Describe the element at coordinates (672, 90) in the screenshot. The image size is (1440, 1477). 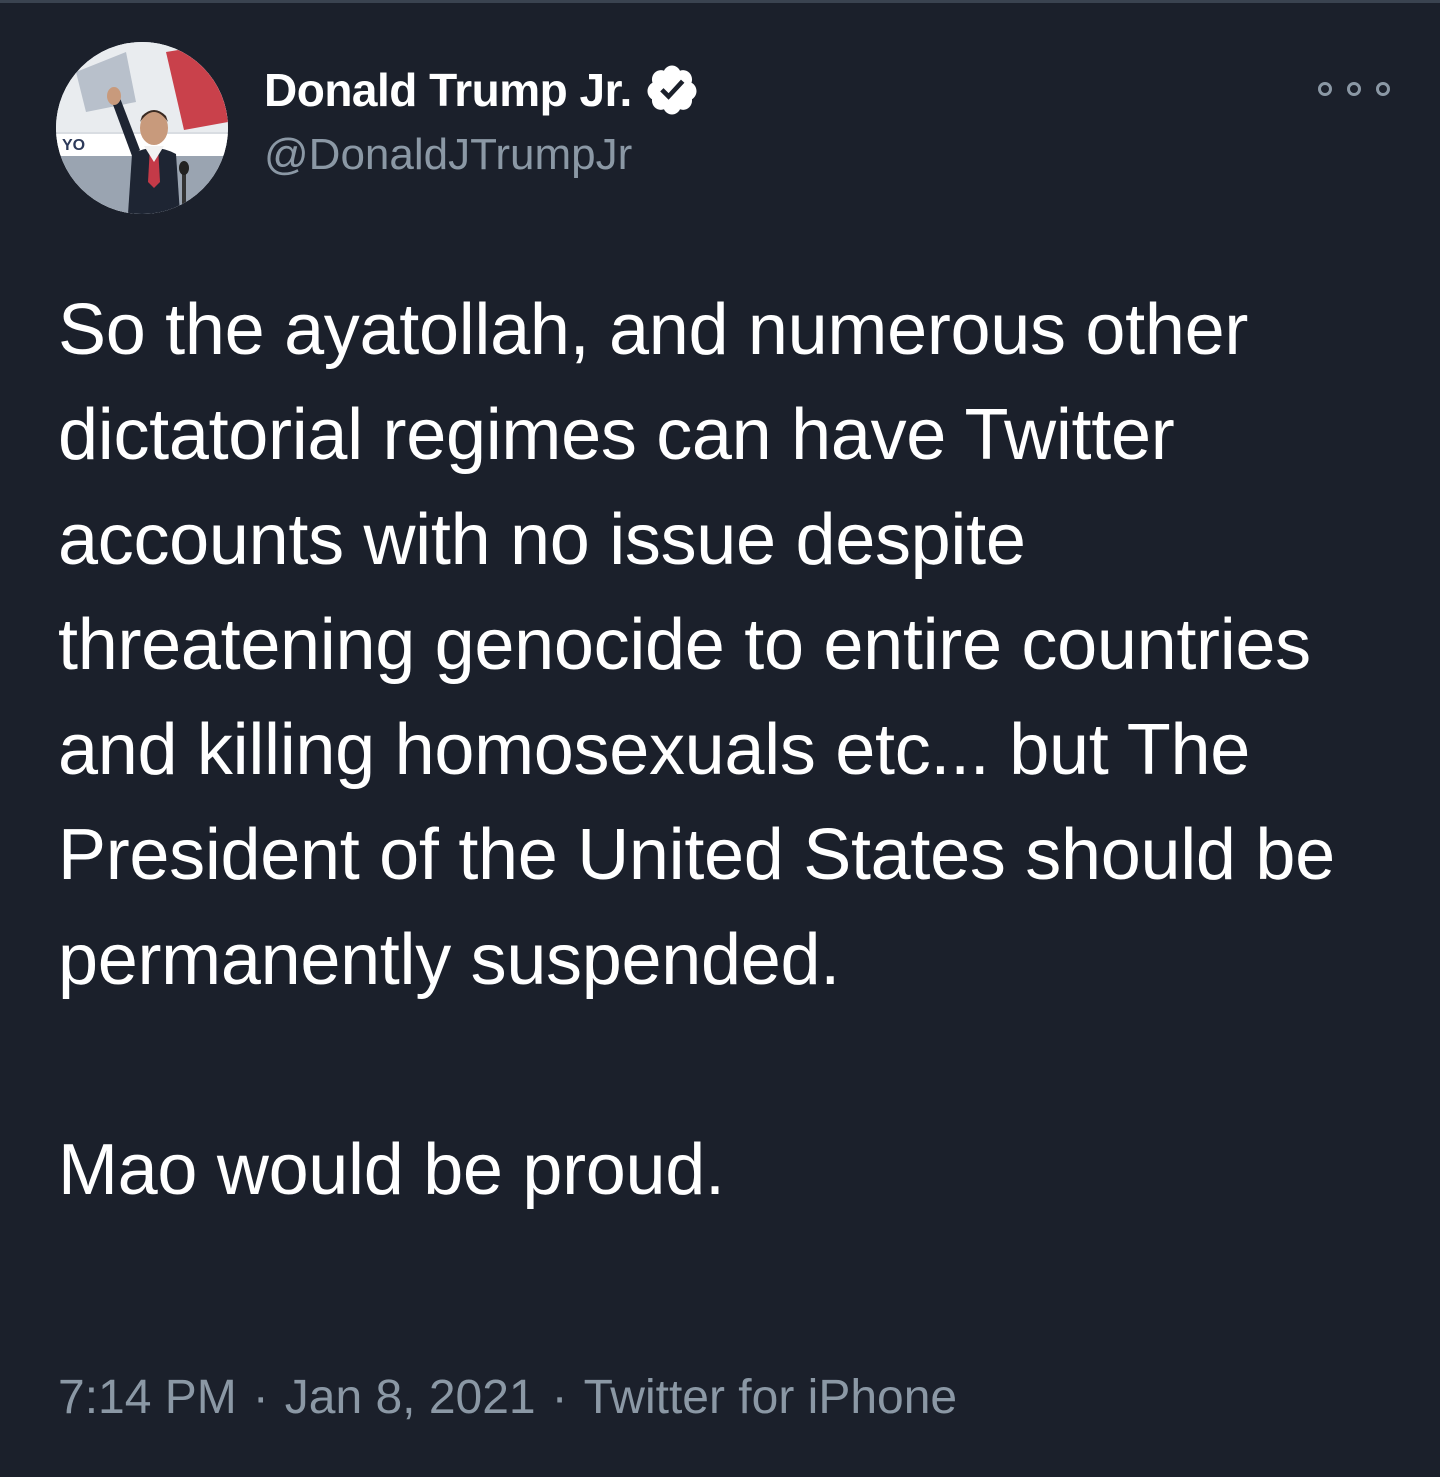
I see `verified-badge-icon` at that location.